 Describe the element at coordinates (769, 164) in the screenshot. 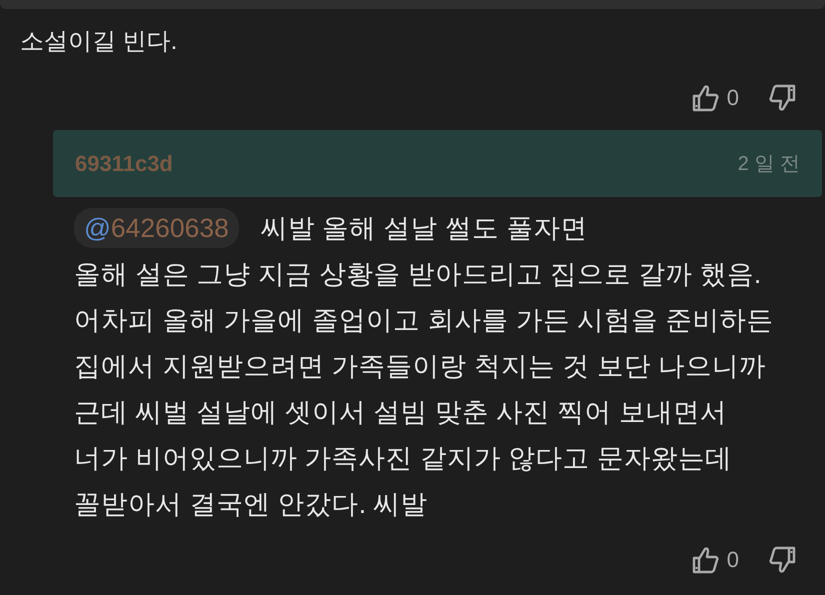

I see `timestamp: 2 일 전` at that location.